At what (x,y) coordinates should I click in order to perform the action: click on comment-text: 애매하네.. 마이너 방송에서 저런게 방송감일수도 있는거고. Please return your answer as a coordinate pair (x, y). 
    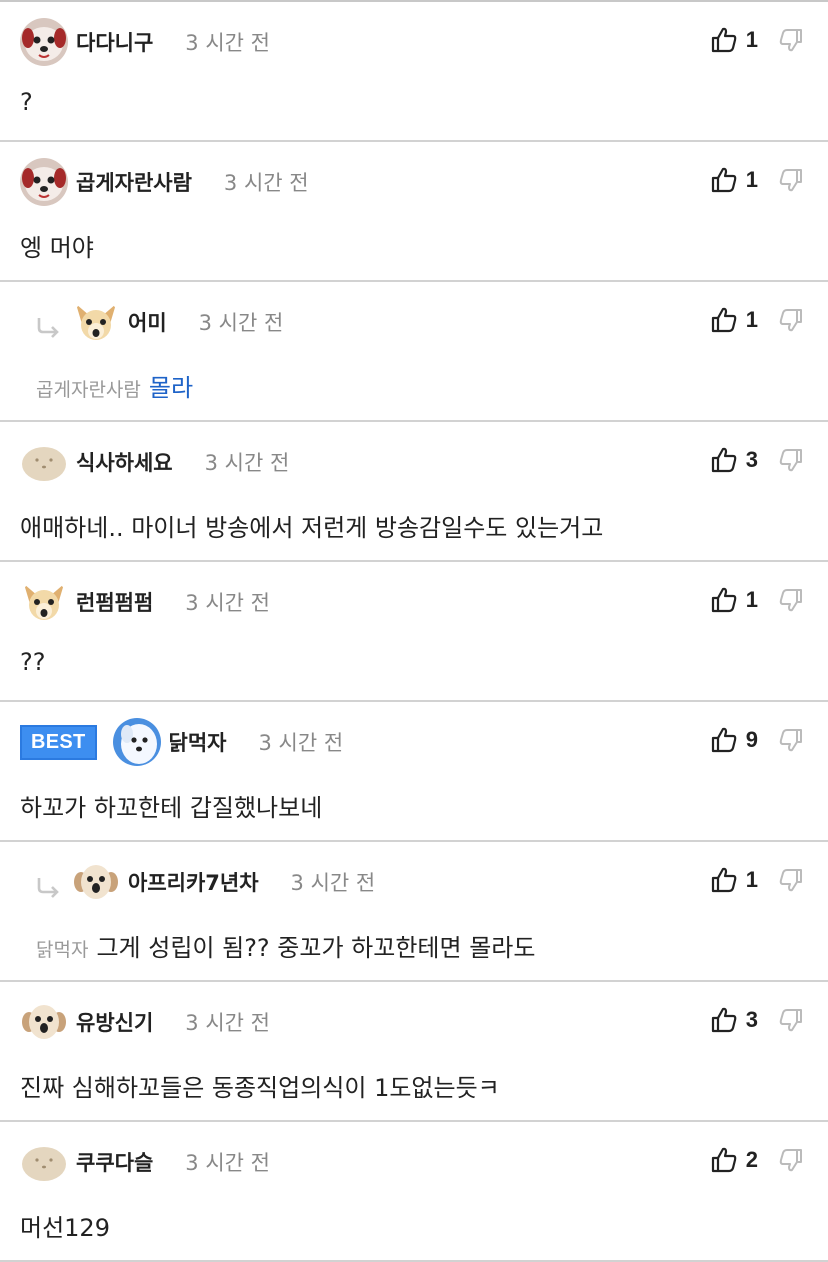
    Looking at the image, I should click on (414, 525).